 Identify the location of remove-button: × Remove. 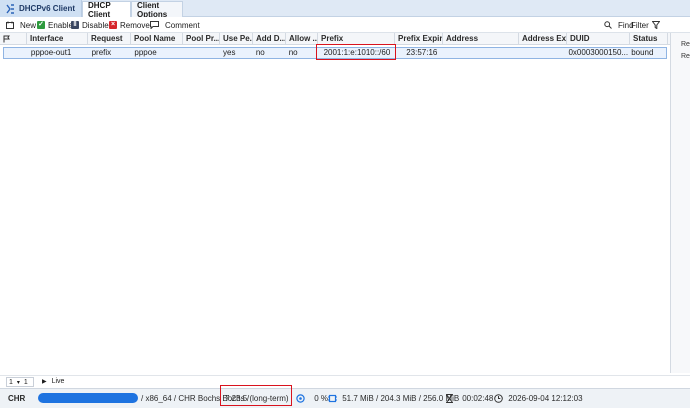
(129, 25).